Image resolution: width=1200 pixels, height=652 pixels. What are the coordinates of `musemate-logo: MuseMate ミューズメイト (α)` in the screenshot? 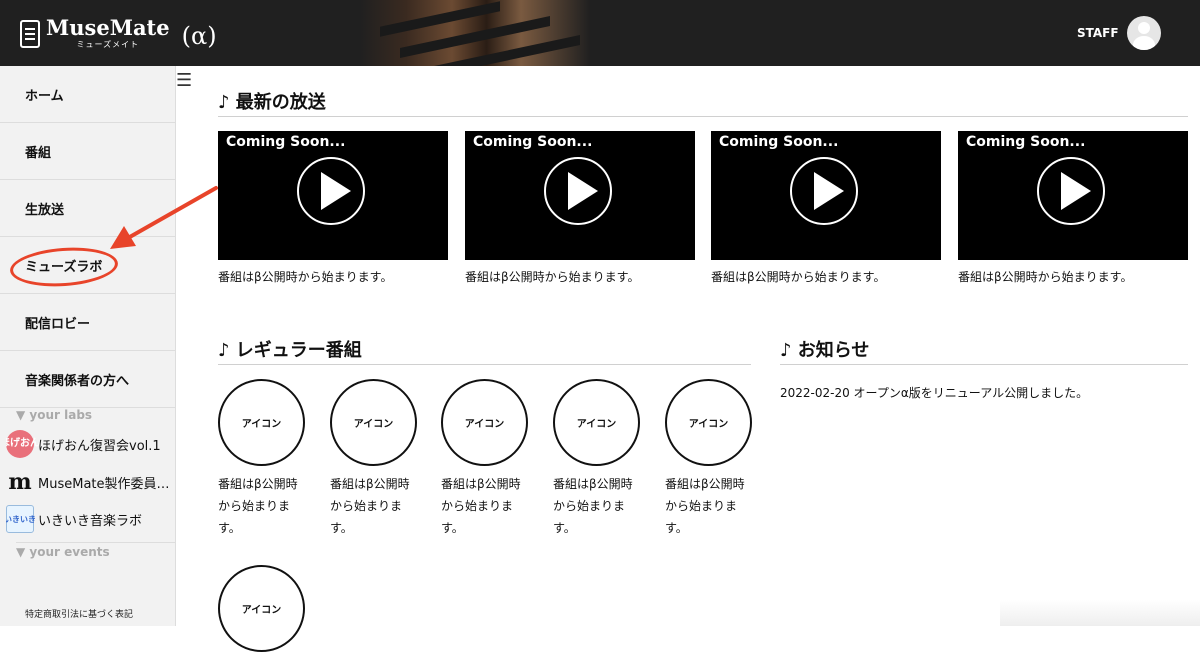 It's located at (118, 32).